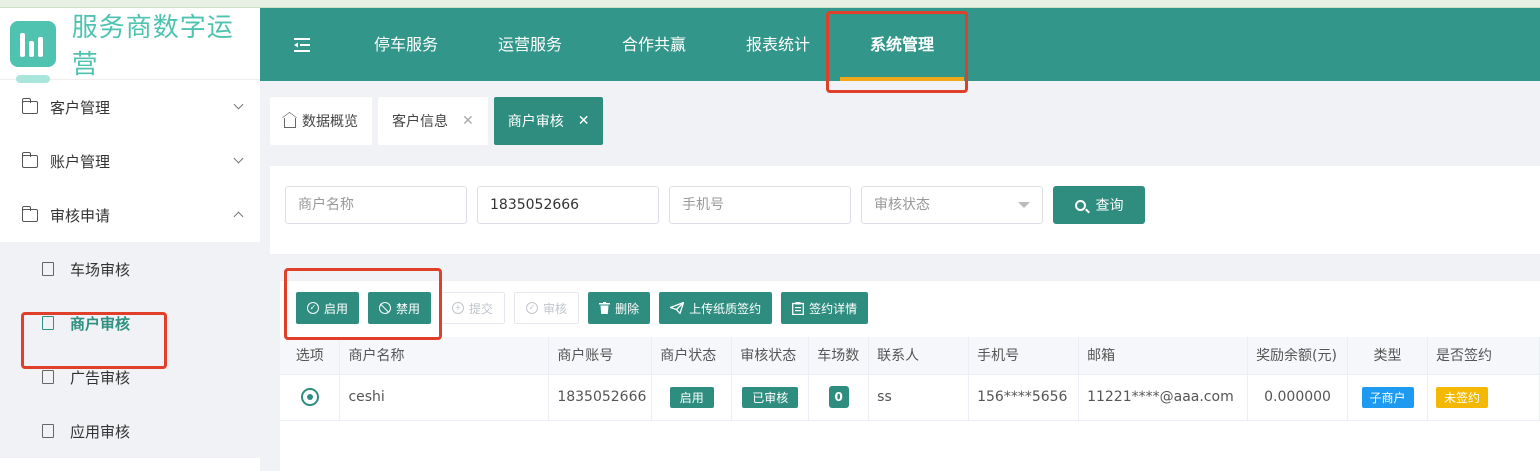 This screenshot has width=1540, height=471. I want to click on top-nav-bar: 停车服务 运营服务 合作共赢 报表统计 系统管理, so click(900, 44).